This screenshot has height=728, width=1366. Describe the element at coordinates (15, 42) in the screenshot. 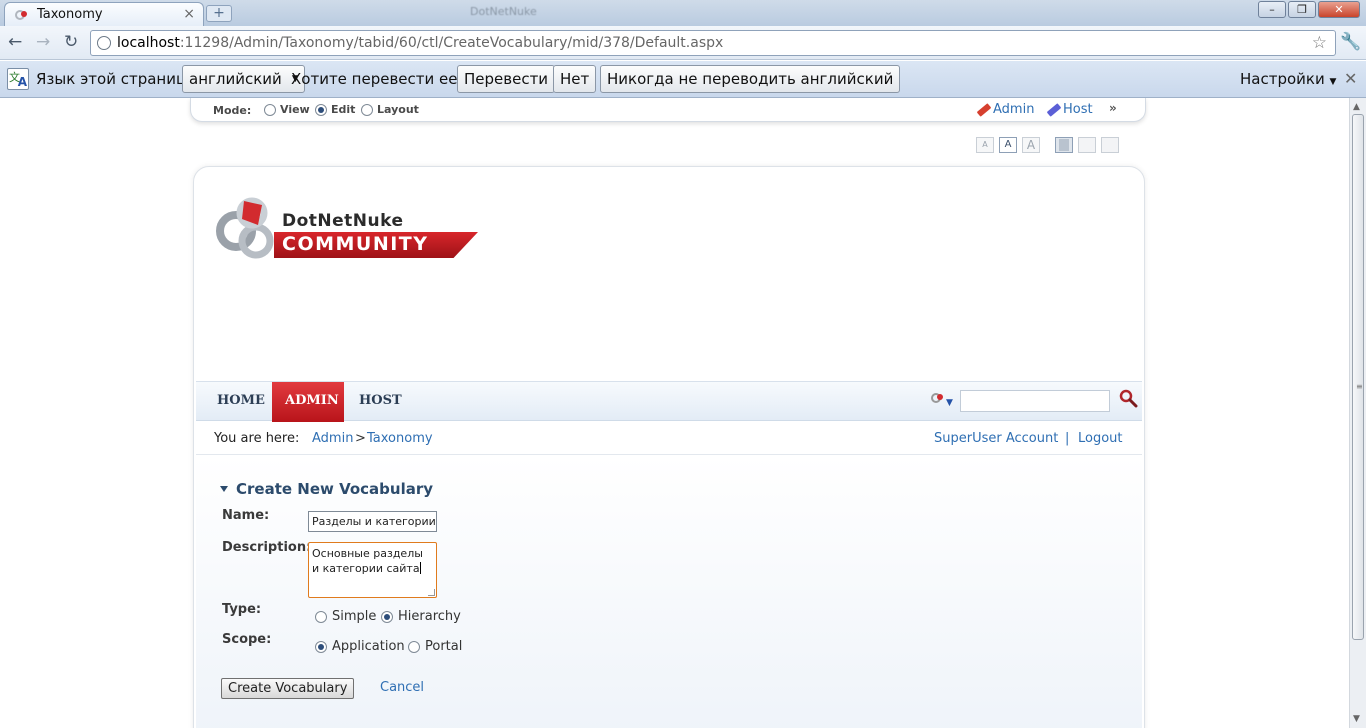

I see `back-icon: ←` at that location.